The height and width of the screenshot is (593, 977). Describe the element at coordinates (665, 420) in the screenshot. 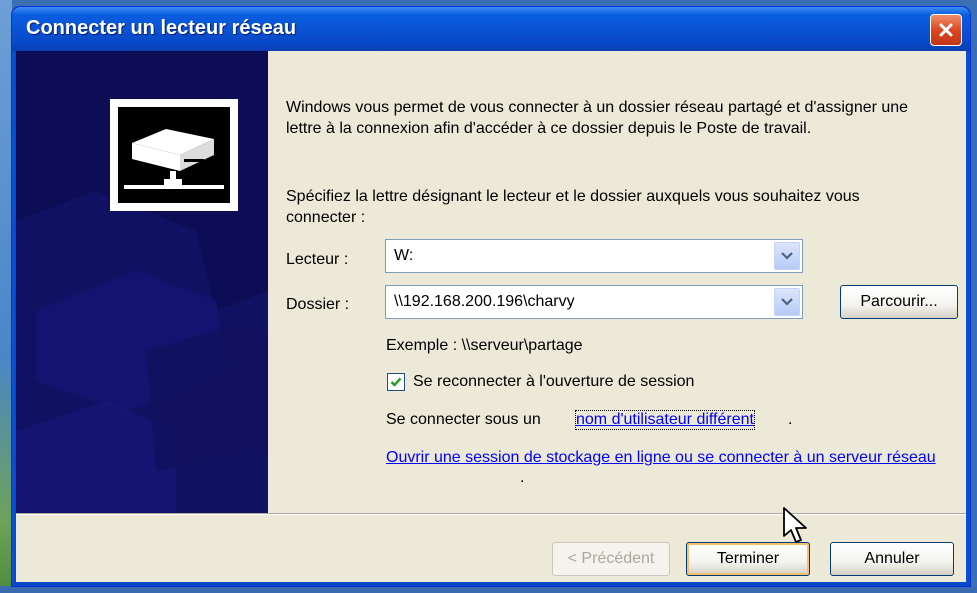

I see `different-user-link: nom d'utilisateur différent` at that location.